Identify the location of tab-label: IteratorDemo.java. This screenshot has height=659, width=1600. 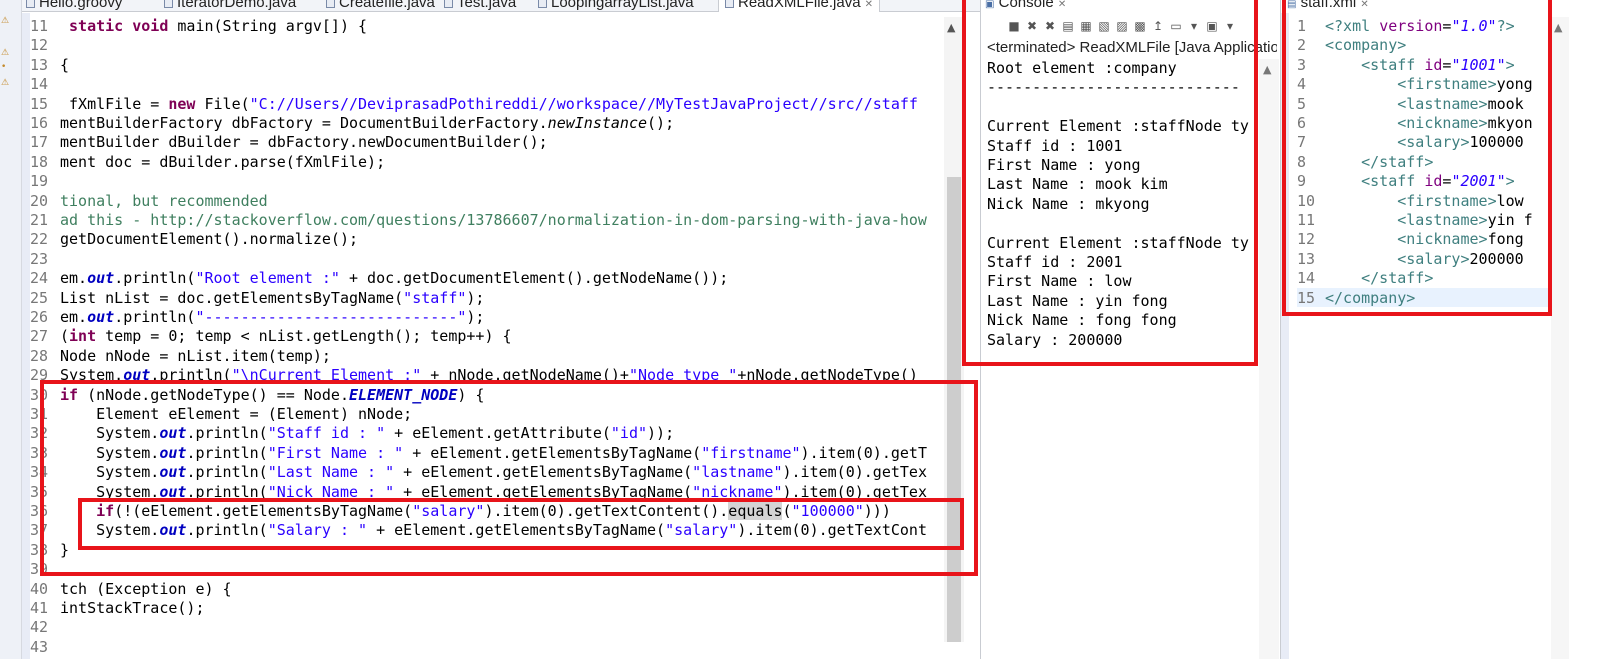
(237, 5).